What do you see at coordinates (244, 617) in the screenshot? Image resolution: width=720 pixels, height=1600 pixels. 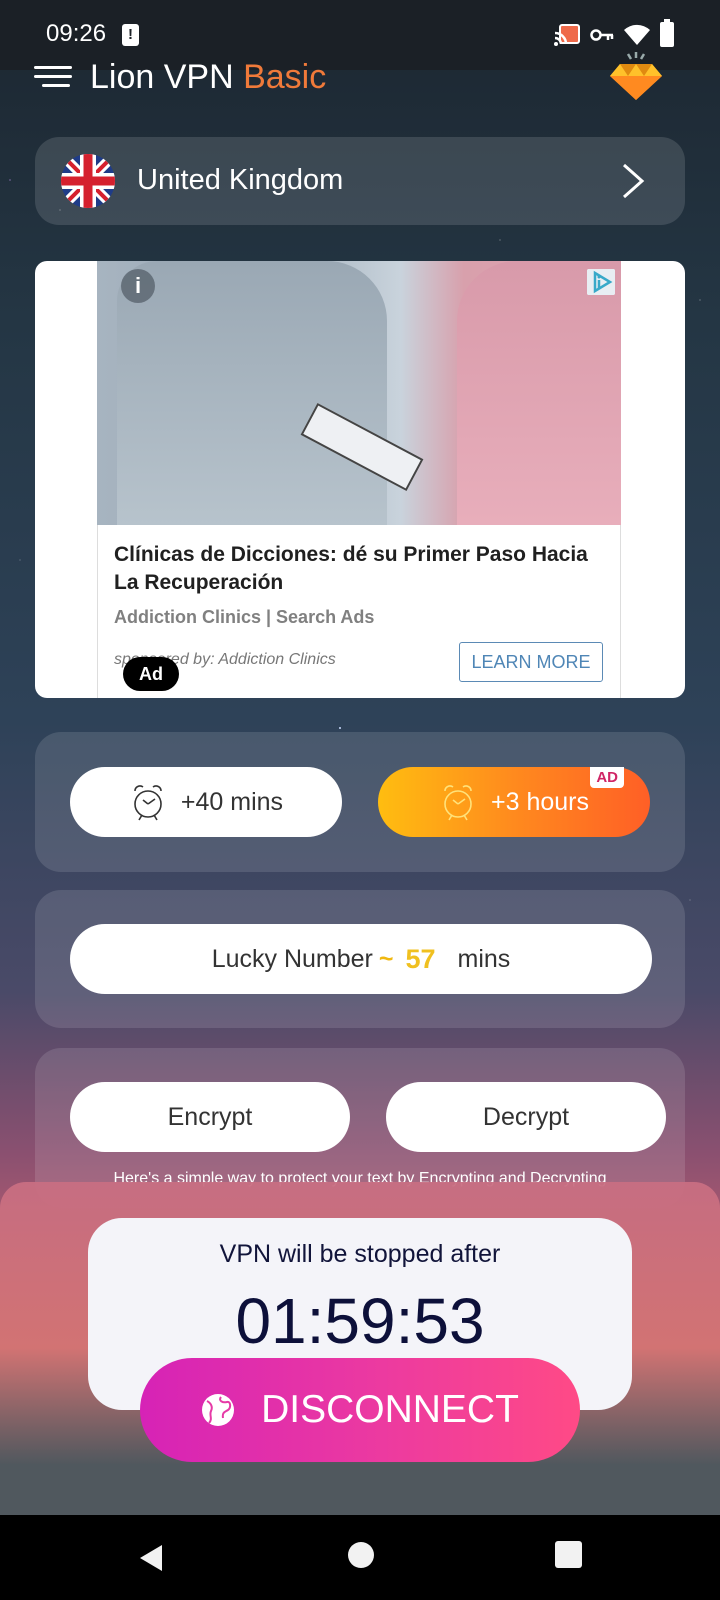 I see `ad-advertiser: Addiction Clinics | Search Ads` at bounding box center [244, 617].